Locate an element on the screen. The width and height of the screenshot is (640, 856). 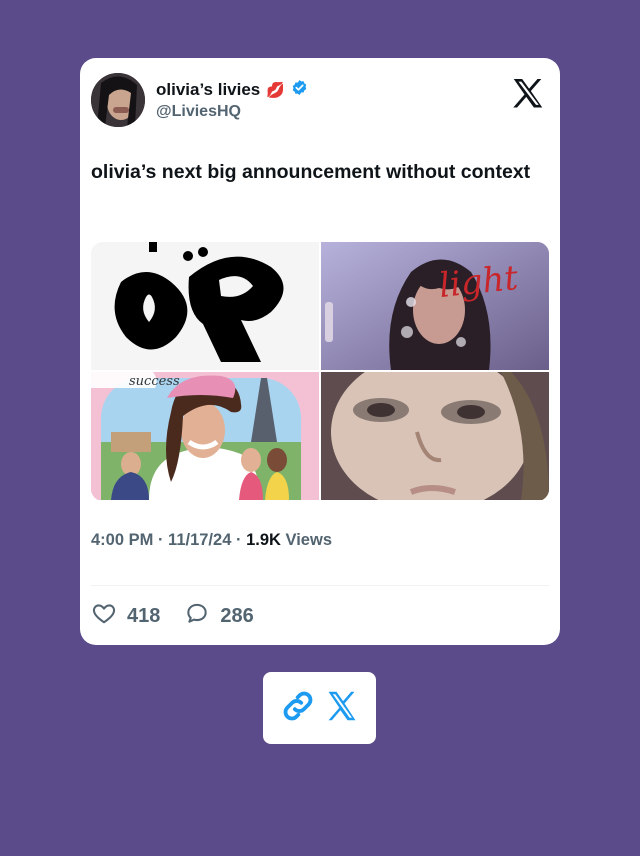
share-box is located at coordinates (319, 708).